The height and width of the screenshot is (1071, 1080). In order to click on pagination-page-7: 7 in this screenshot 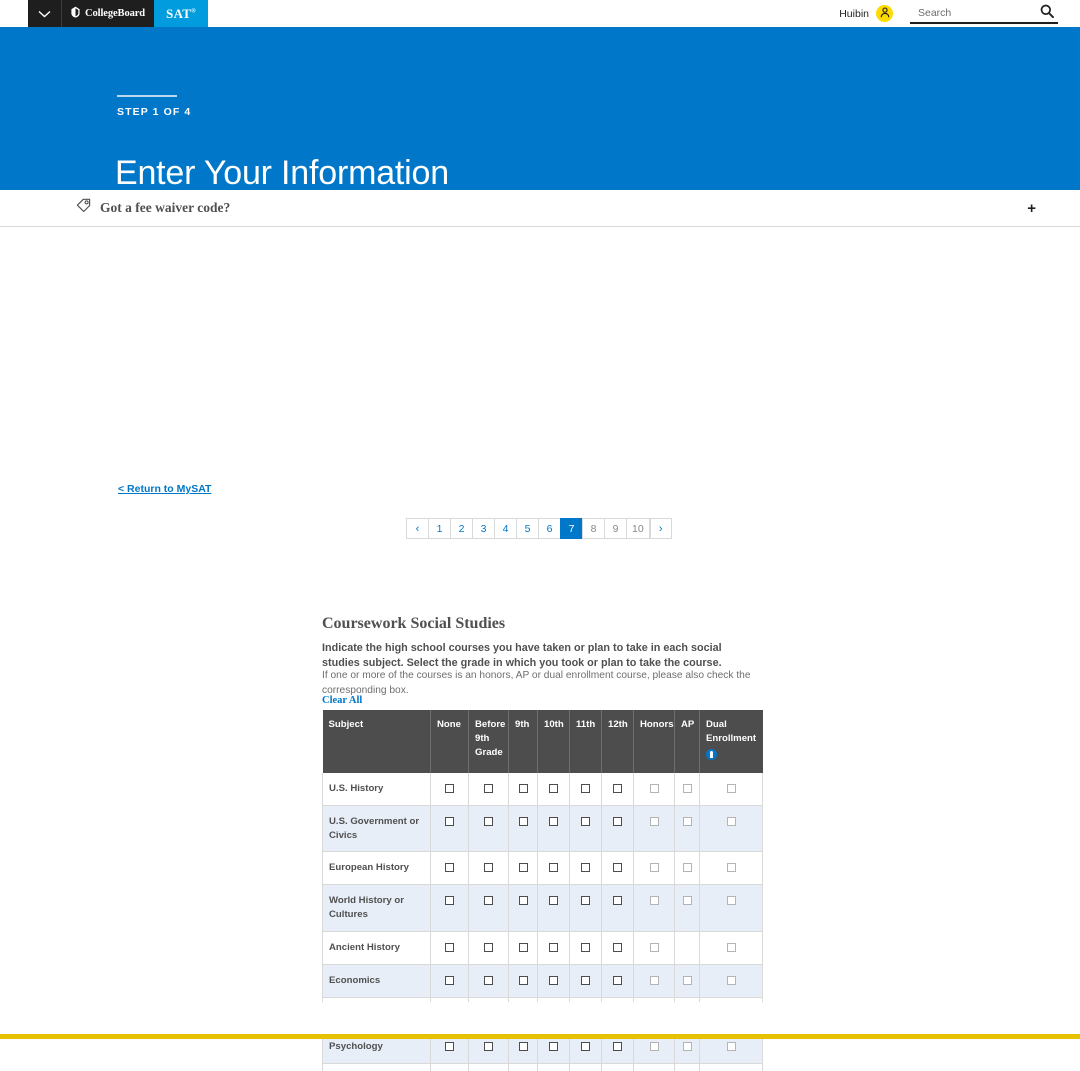, I will do `click(571, 528)`.